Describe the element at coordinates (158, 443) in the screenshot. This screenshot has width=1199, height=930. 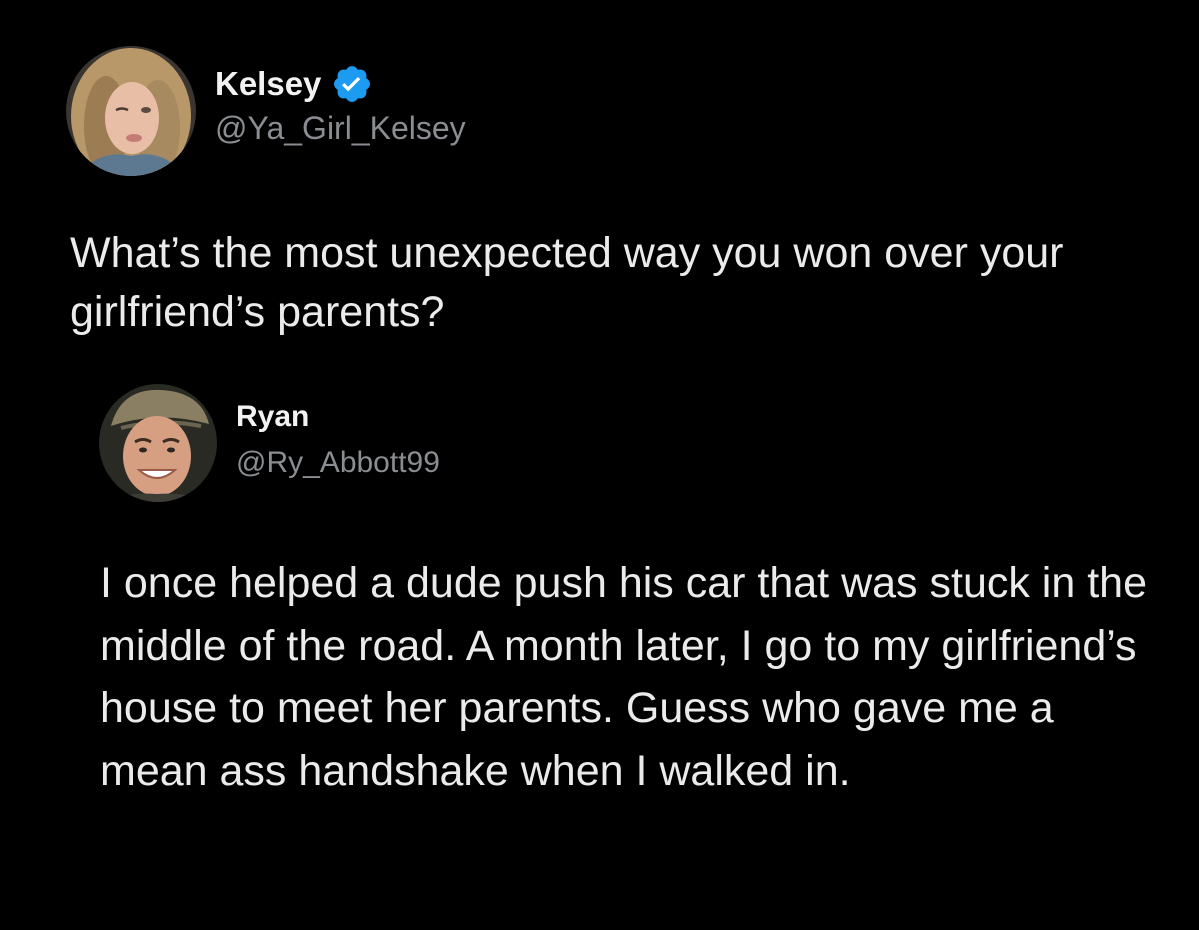
I see `ryan-avatar` at that location.